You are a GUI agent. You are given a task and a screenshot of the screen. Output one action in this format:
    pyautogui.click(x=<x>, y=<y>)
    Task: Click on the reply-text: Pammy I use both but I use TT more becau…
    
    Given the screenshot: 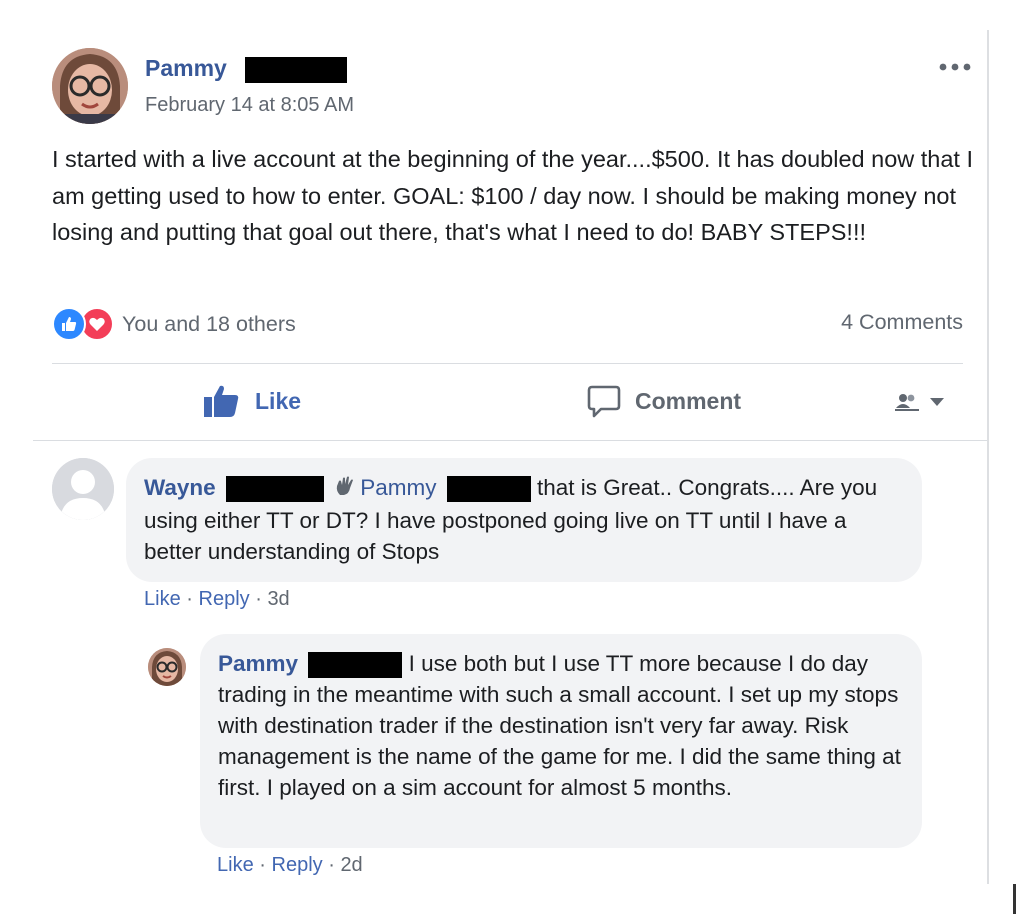 What is the action you would take?
    pyautogui.click(x=561, y=725)
    